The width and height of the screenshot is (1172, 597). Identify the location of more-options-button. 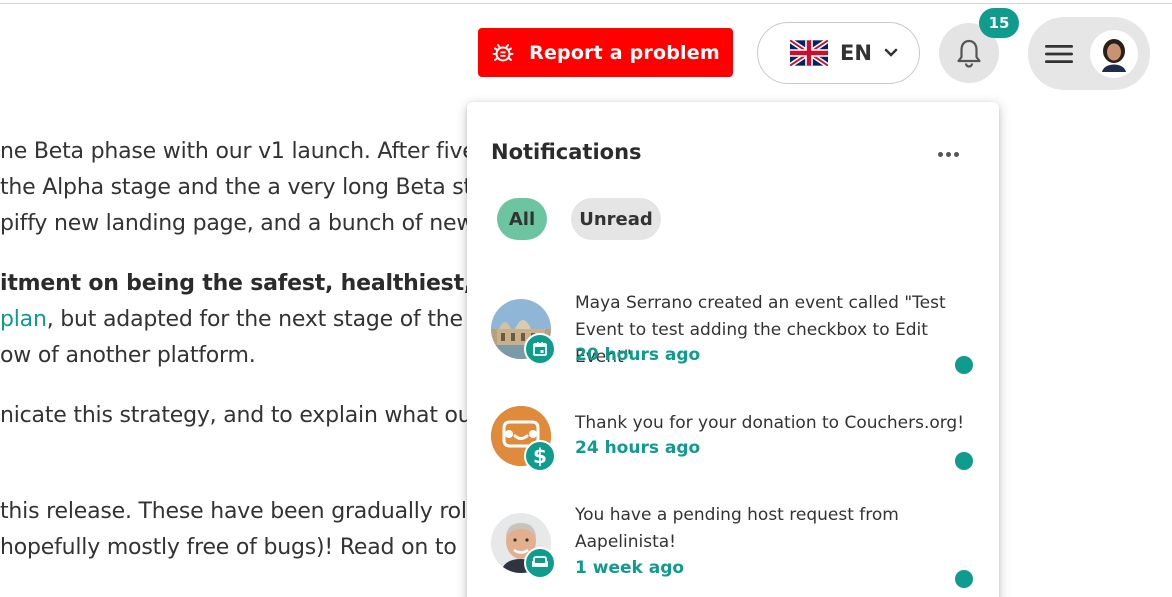
(948, 154).